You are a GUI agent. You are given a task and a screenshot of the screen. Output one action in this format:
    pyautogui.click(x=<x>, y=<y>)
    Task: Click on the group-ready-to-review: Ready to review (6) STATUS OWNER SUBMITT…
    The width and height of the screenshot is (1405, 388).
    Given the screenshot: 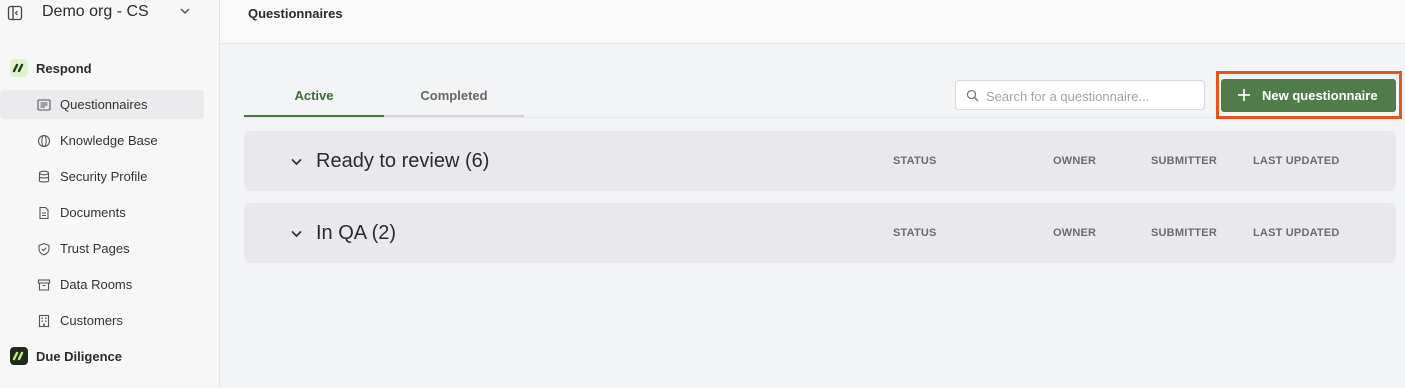 What is the action you would take?
    pyautogui.click(x=820, y=161)
    